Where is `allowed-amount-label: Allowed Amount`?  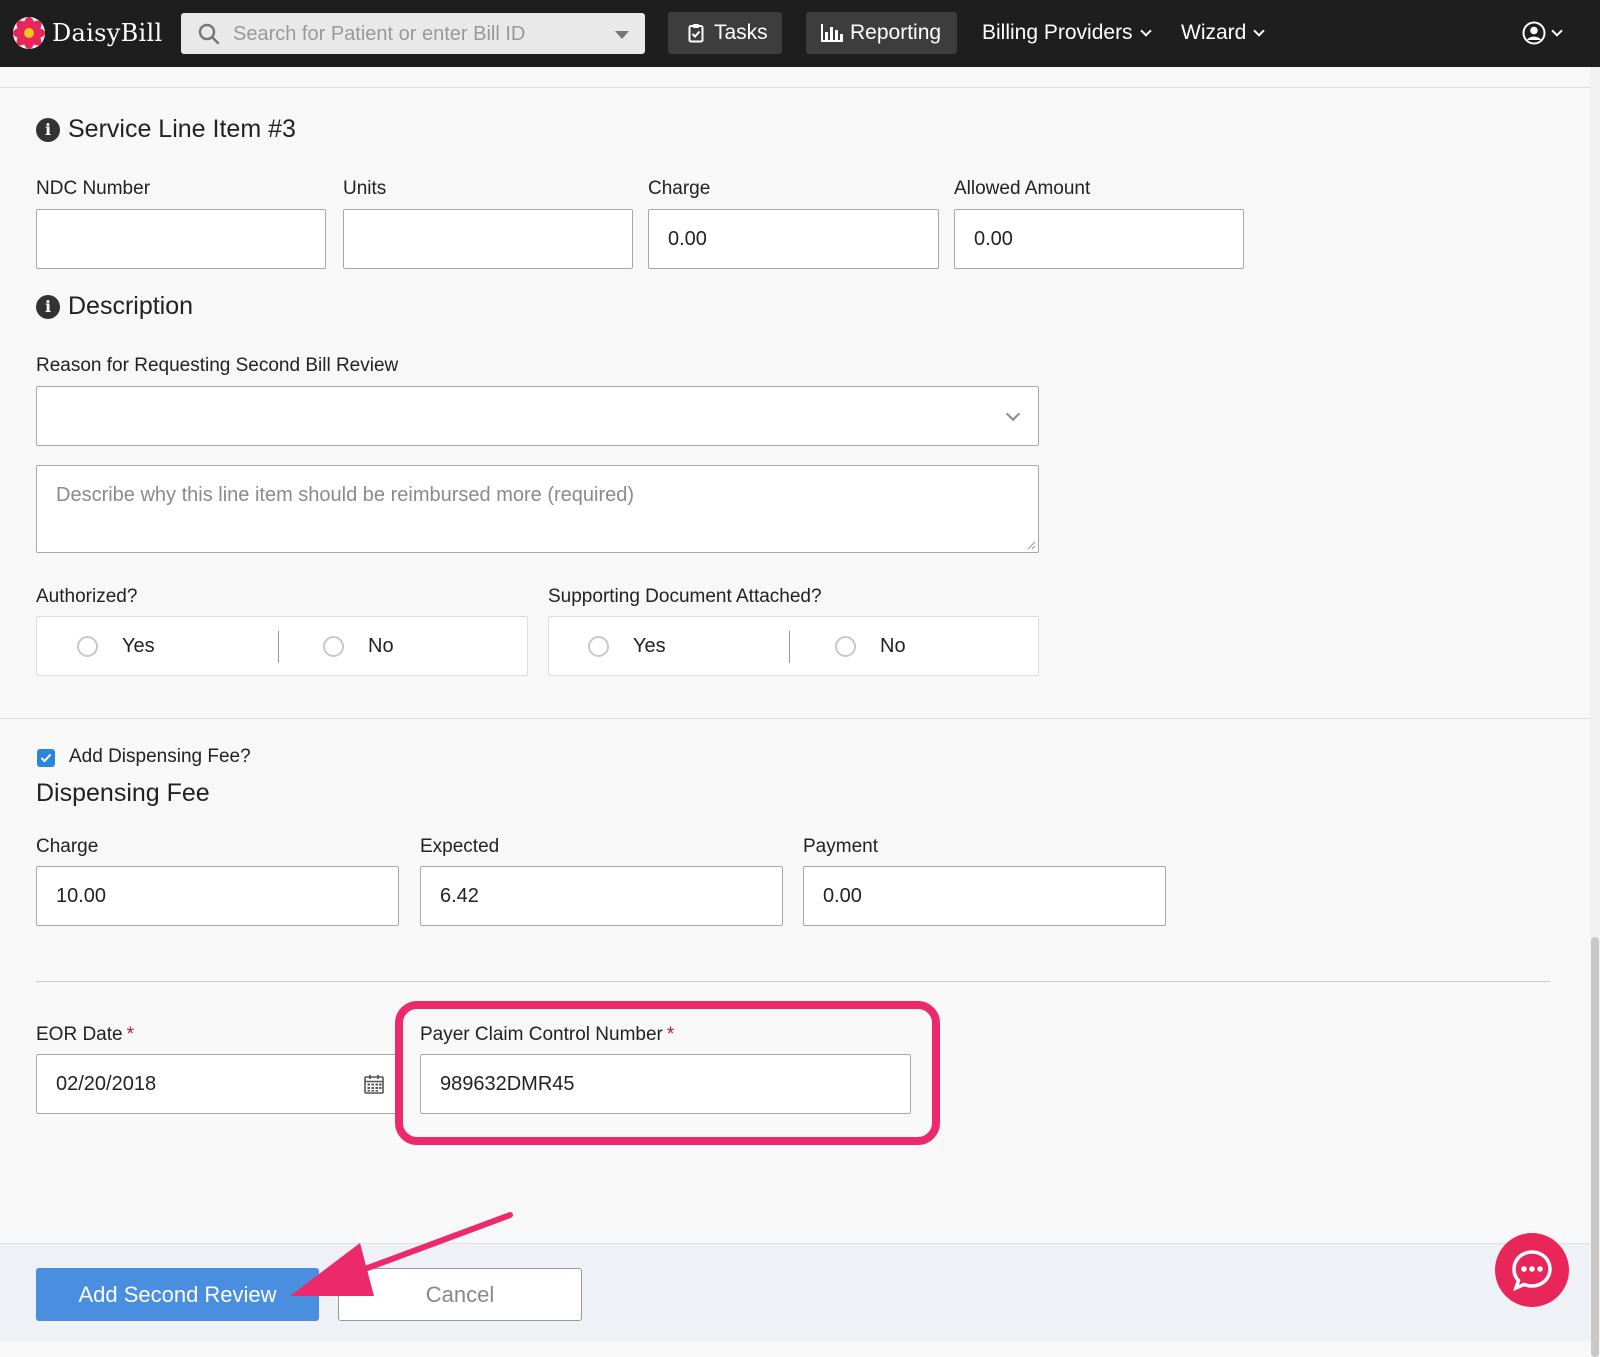
allowed-amount-label: Allowed Amount is located at coordinates (1022, 188).